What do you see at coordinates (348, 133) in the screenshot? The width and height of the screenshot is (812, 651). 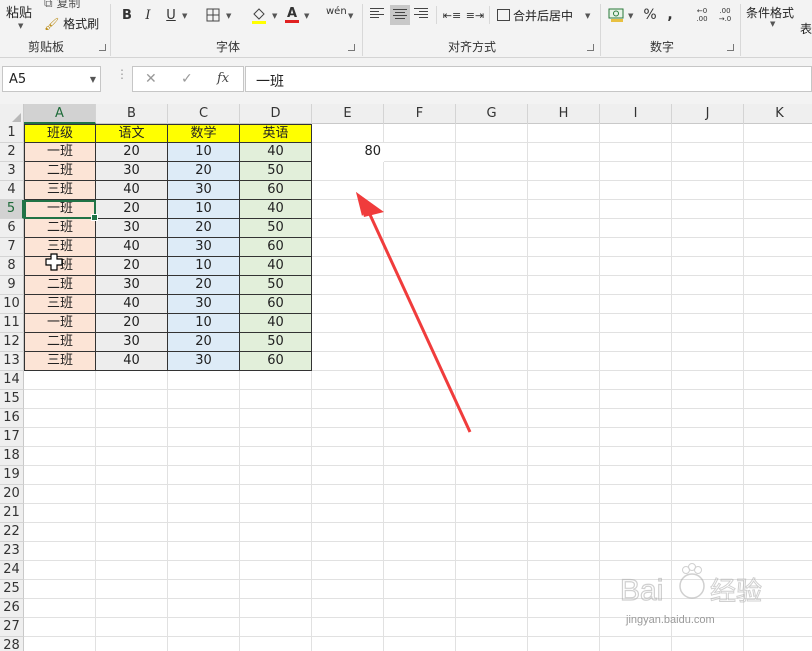 I see `cell-e1` at bounding box center [348, 133].